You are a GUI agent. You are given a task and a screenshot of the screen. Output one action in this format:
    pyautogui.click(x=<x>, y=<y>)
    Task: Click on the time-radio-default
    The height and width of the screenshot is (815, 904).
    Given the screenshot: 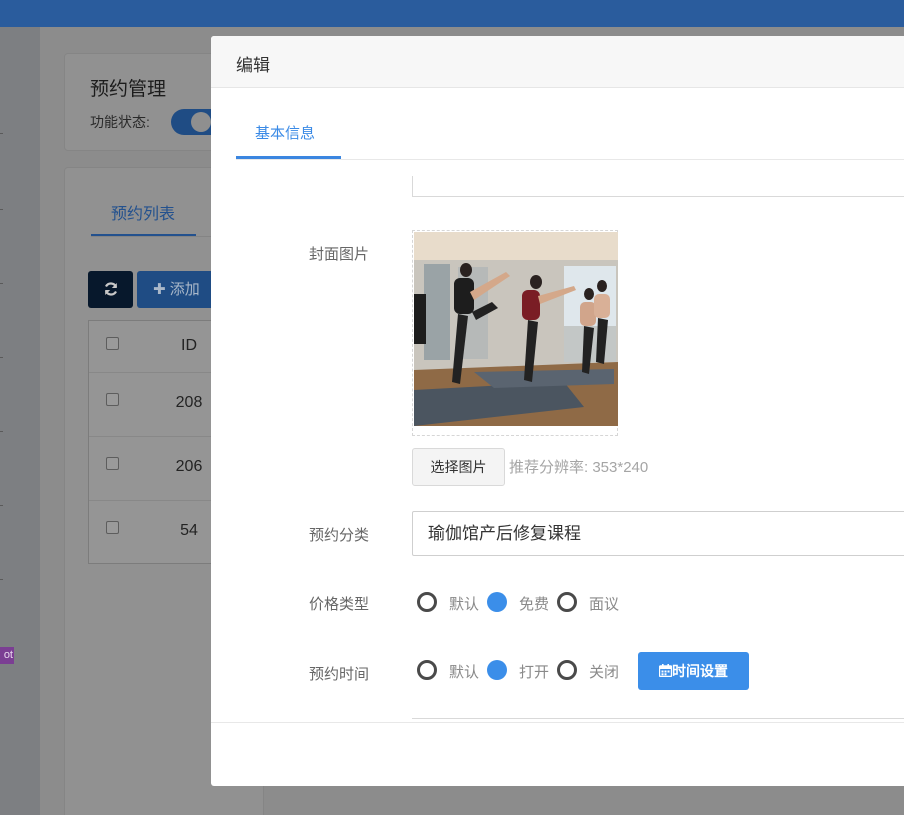 What is the action you would take?
    pyautogui.click(x=427, y=670)
    